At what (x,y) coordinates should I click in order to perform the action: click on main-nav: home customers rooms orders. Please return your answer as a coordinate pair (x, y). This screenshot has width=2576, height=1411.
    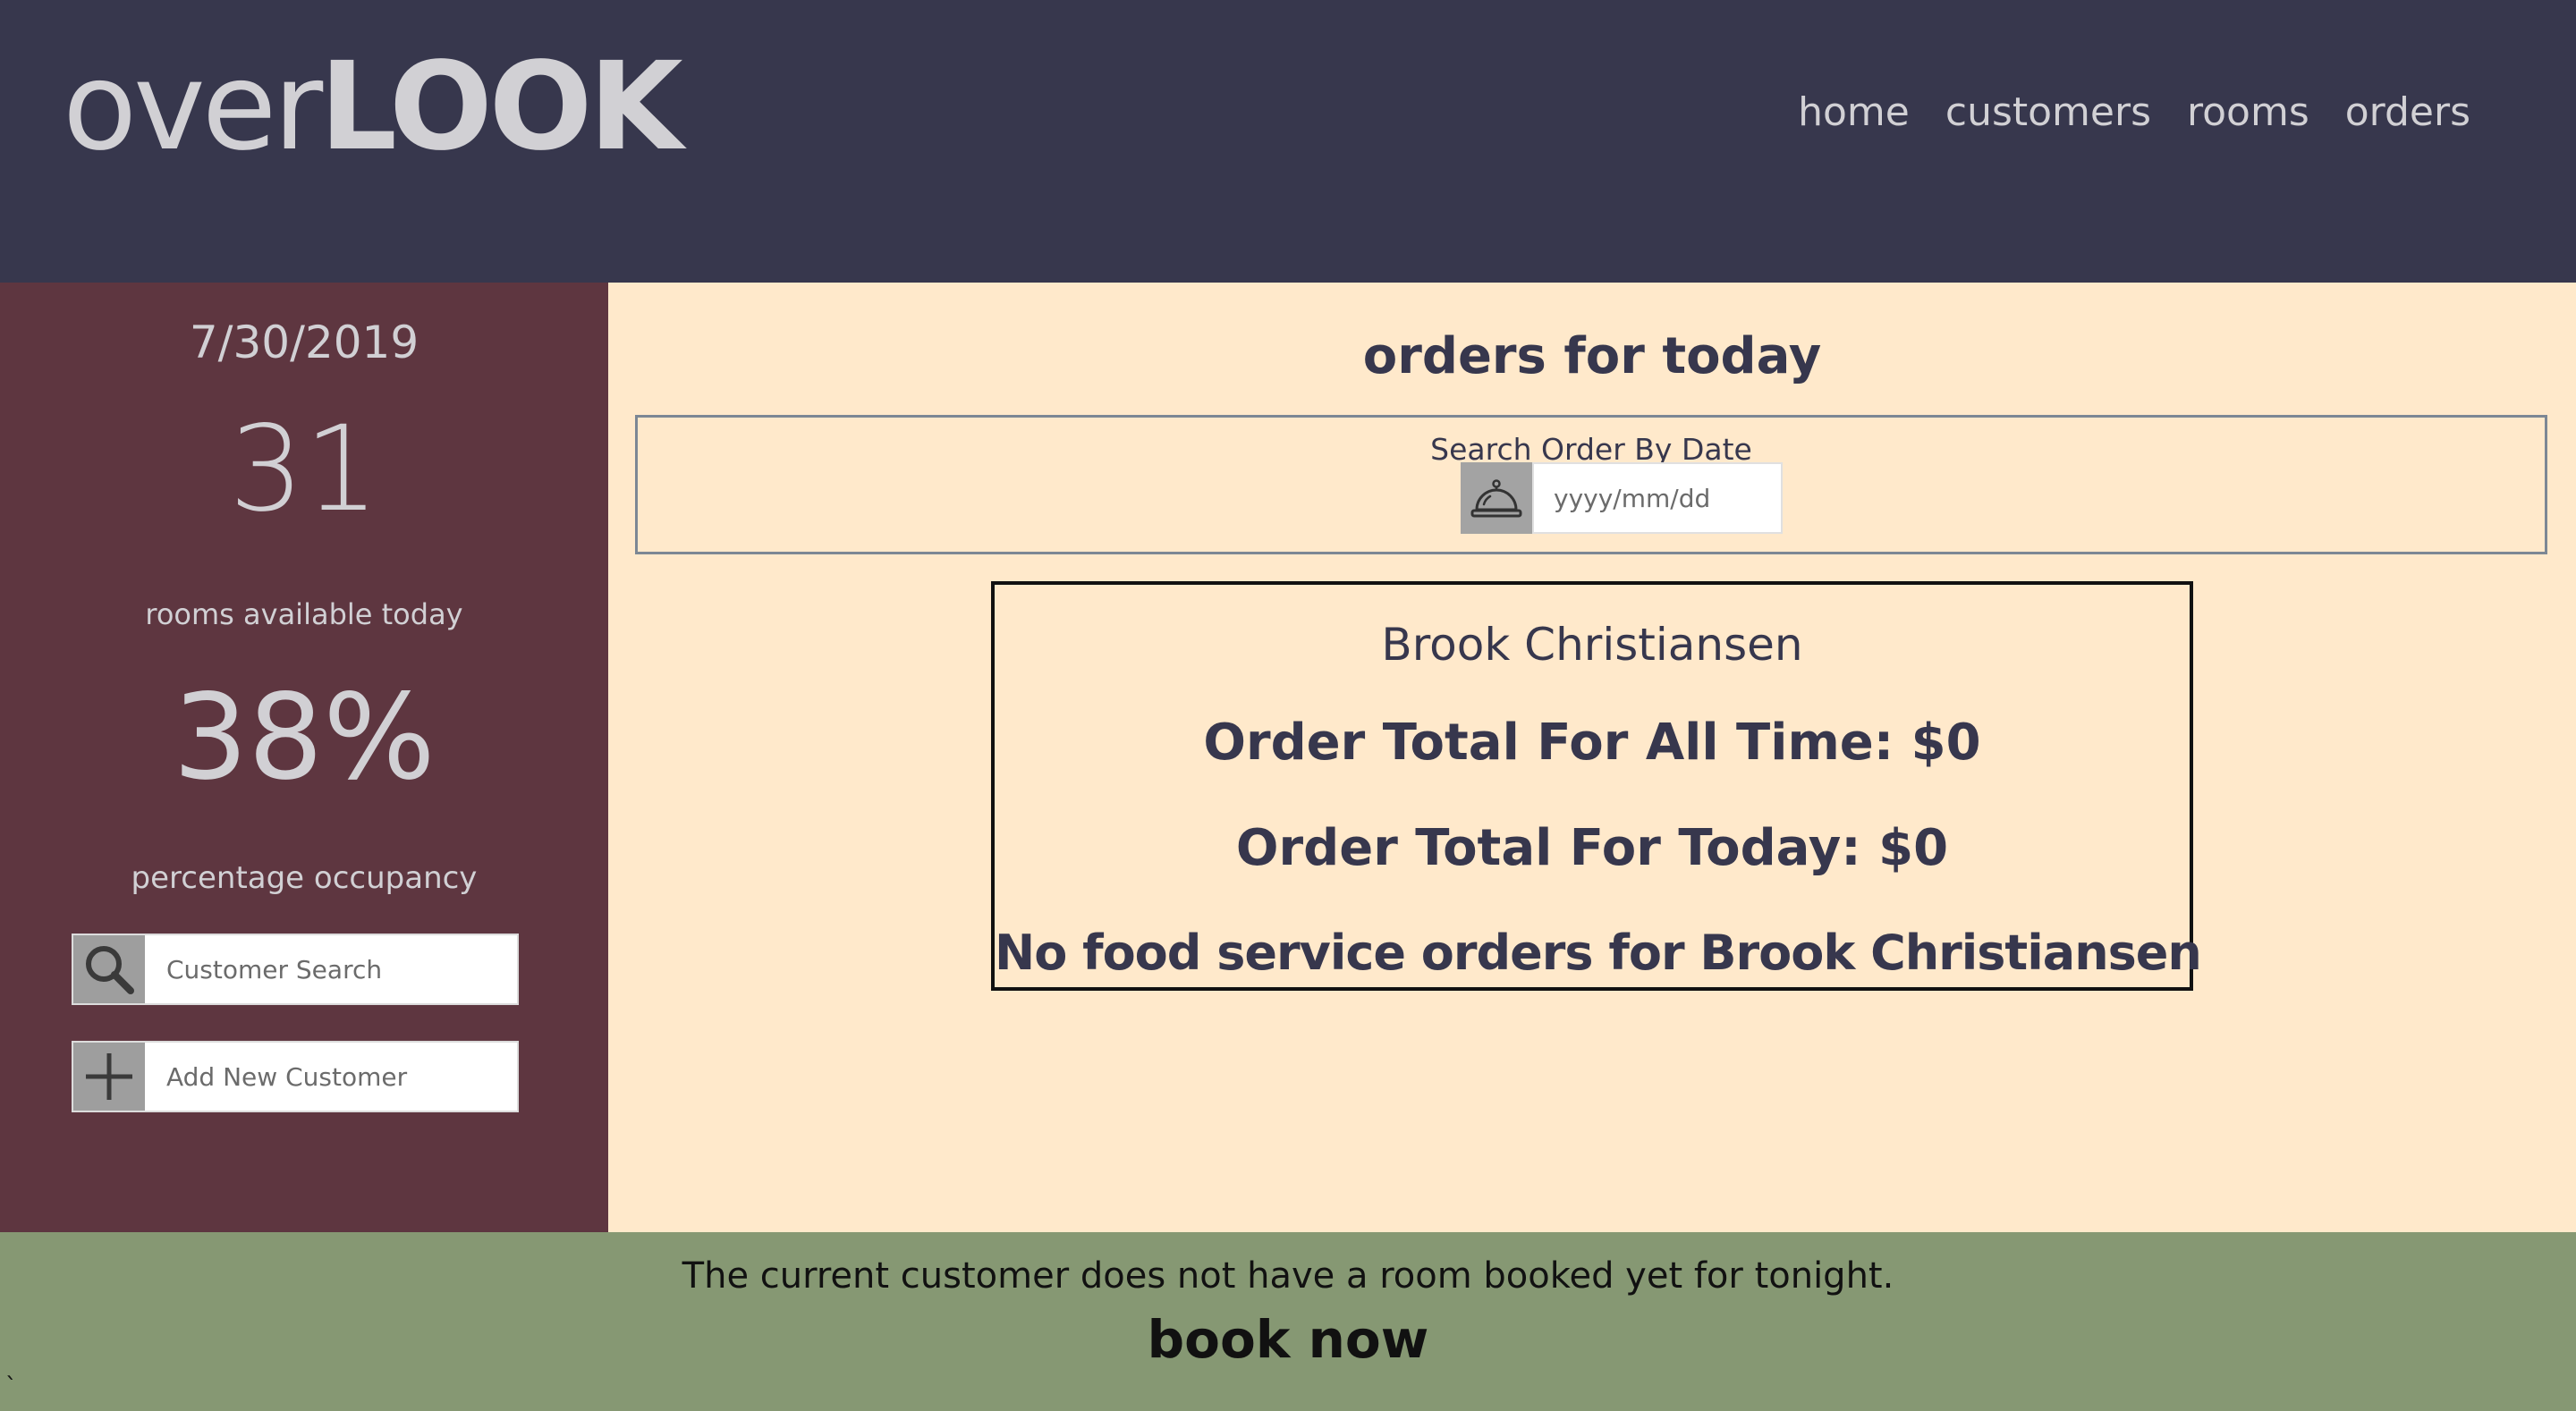
    Looking at the image, I should click on (2134, 112).